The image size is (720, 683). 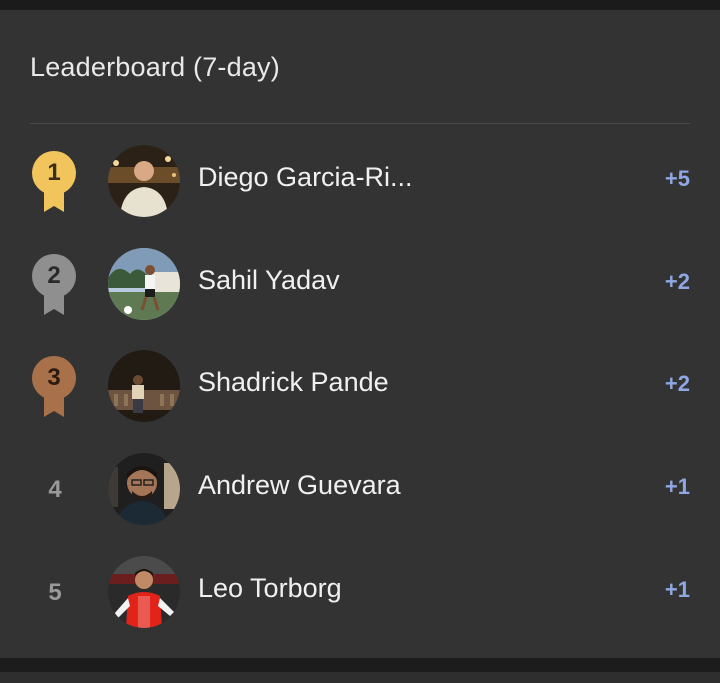 What do you see at coordinates (360, 665) in the screenshot?
I see `section-divider` at bounding box center [360, 665].